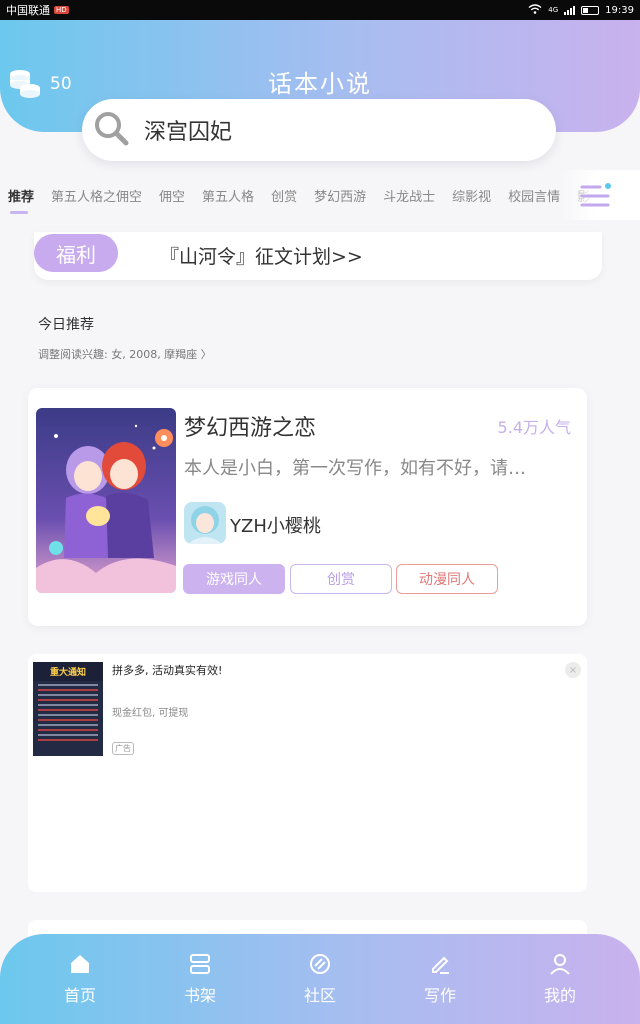 The image size is (640, 1024). Describe the element at coordinates (619, 10) in the screenshot. I see `clock: 19:39` at that location.